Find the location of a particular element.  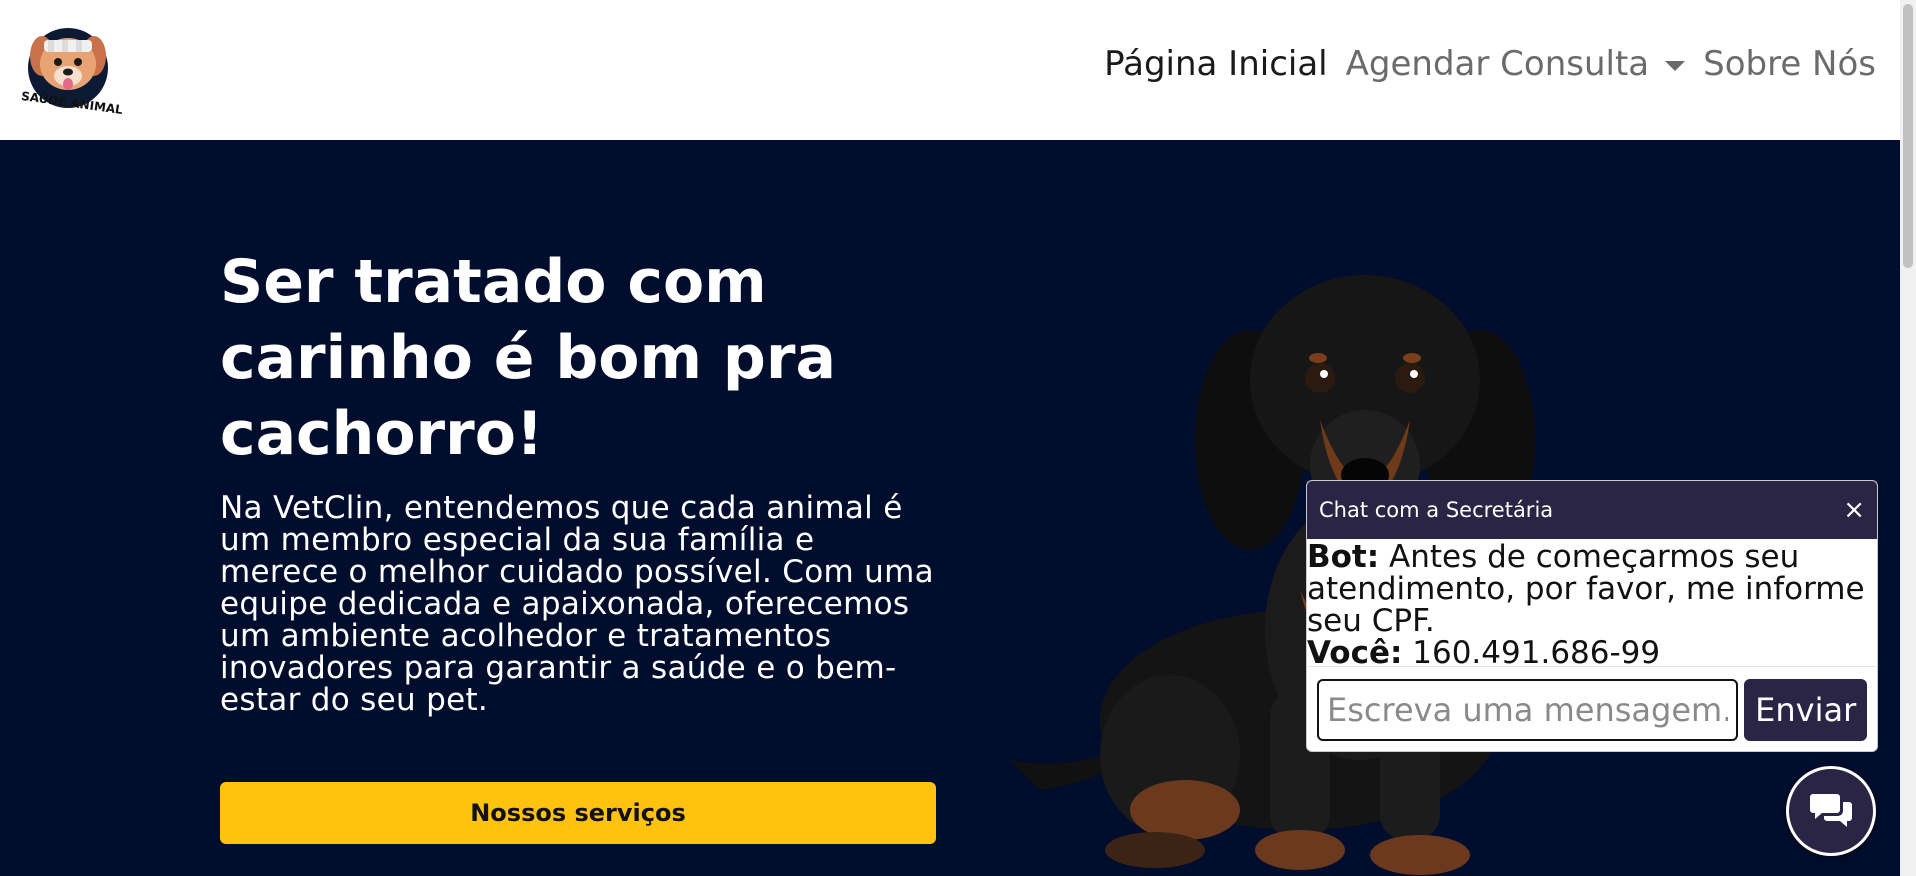

chat-header: Chat com a Secretária × is located at coordinates (1592, 510).